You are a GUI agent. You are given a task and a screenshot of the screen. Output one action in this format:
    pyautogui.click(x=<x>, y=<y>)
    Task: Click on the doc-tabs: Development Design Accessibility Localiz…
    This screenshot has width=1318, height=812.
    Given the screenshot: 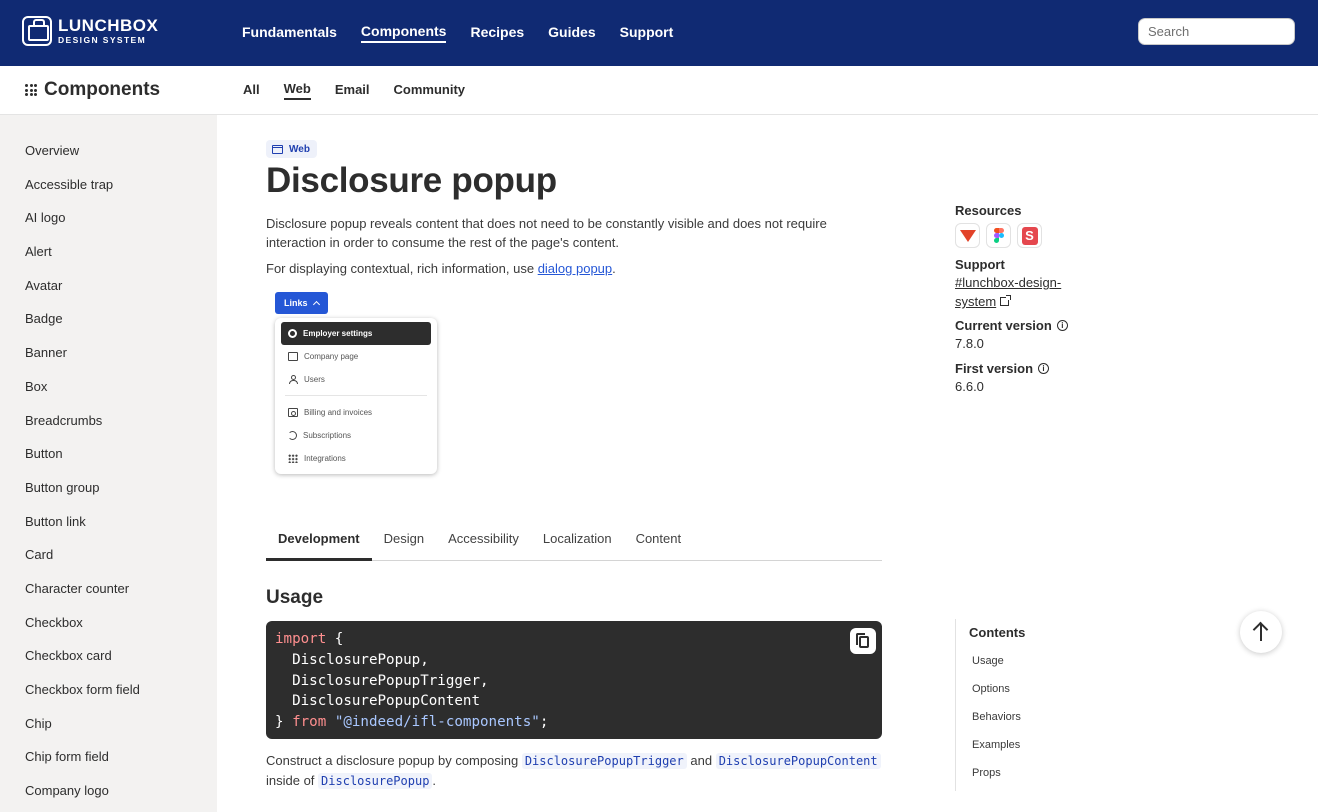 What is the action you would take?
    pyautogui.click(x=574, y=542)
    